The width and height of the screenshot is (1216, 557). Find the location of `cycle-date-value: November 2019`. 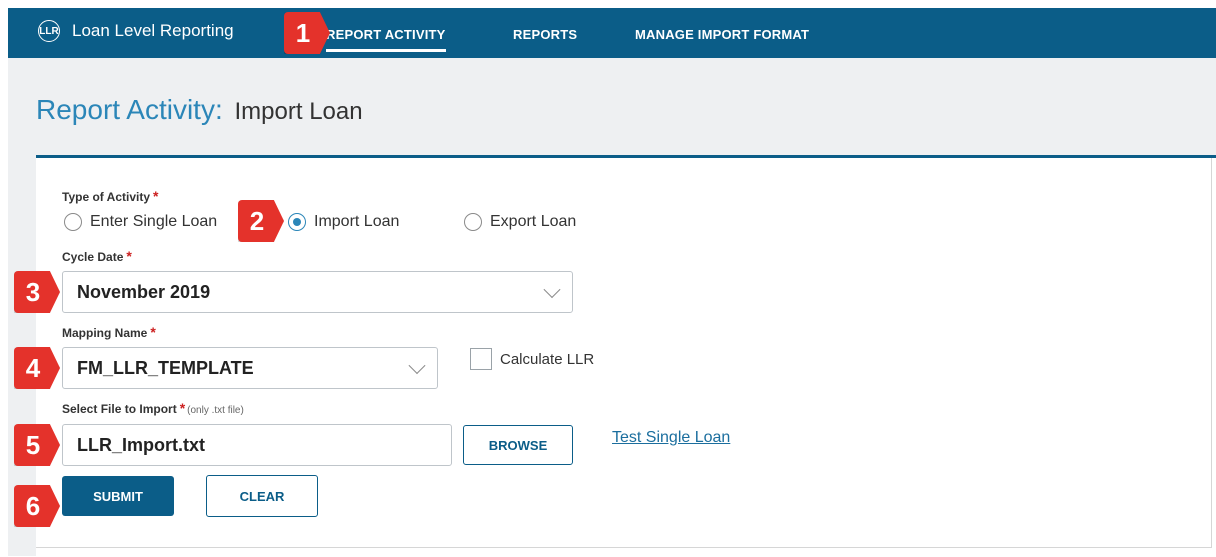

cycle-date-value: November 2019 is located at coordinates (144, 291).